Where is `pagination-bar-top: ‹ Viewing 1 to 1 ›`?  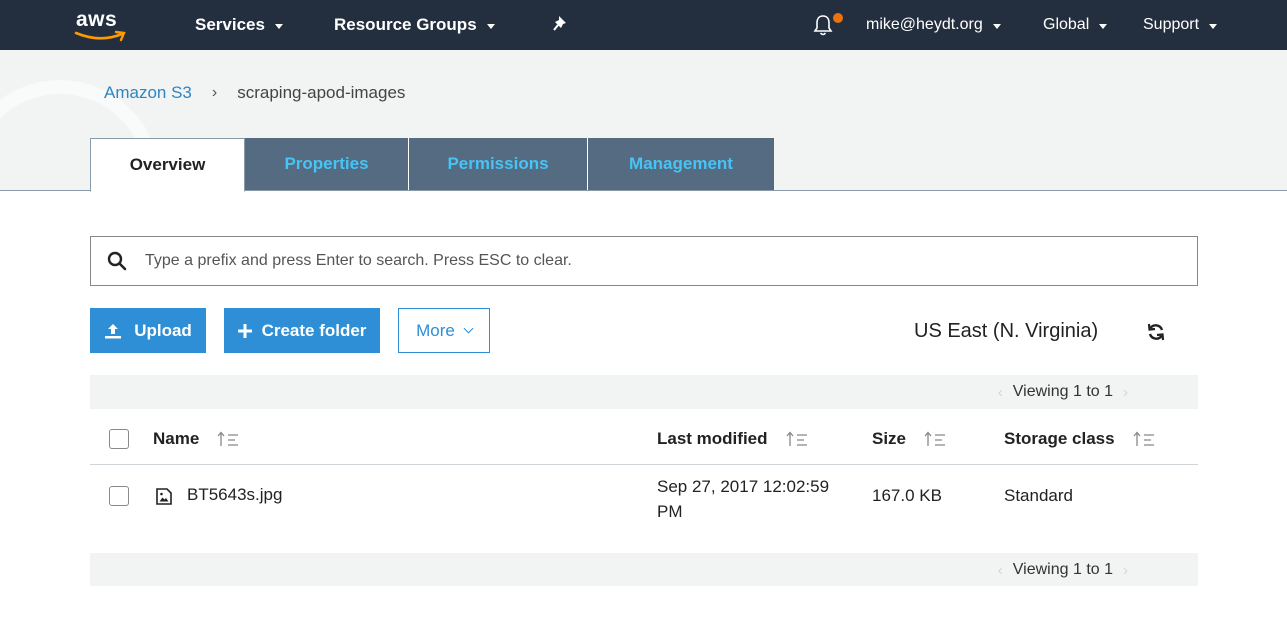
pagination-bar-top: ‹ Viewing 1 to 1 › is located at coordinates (644, 392).